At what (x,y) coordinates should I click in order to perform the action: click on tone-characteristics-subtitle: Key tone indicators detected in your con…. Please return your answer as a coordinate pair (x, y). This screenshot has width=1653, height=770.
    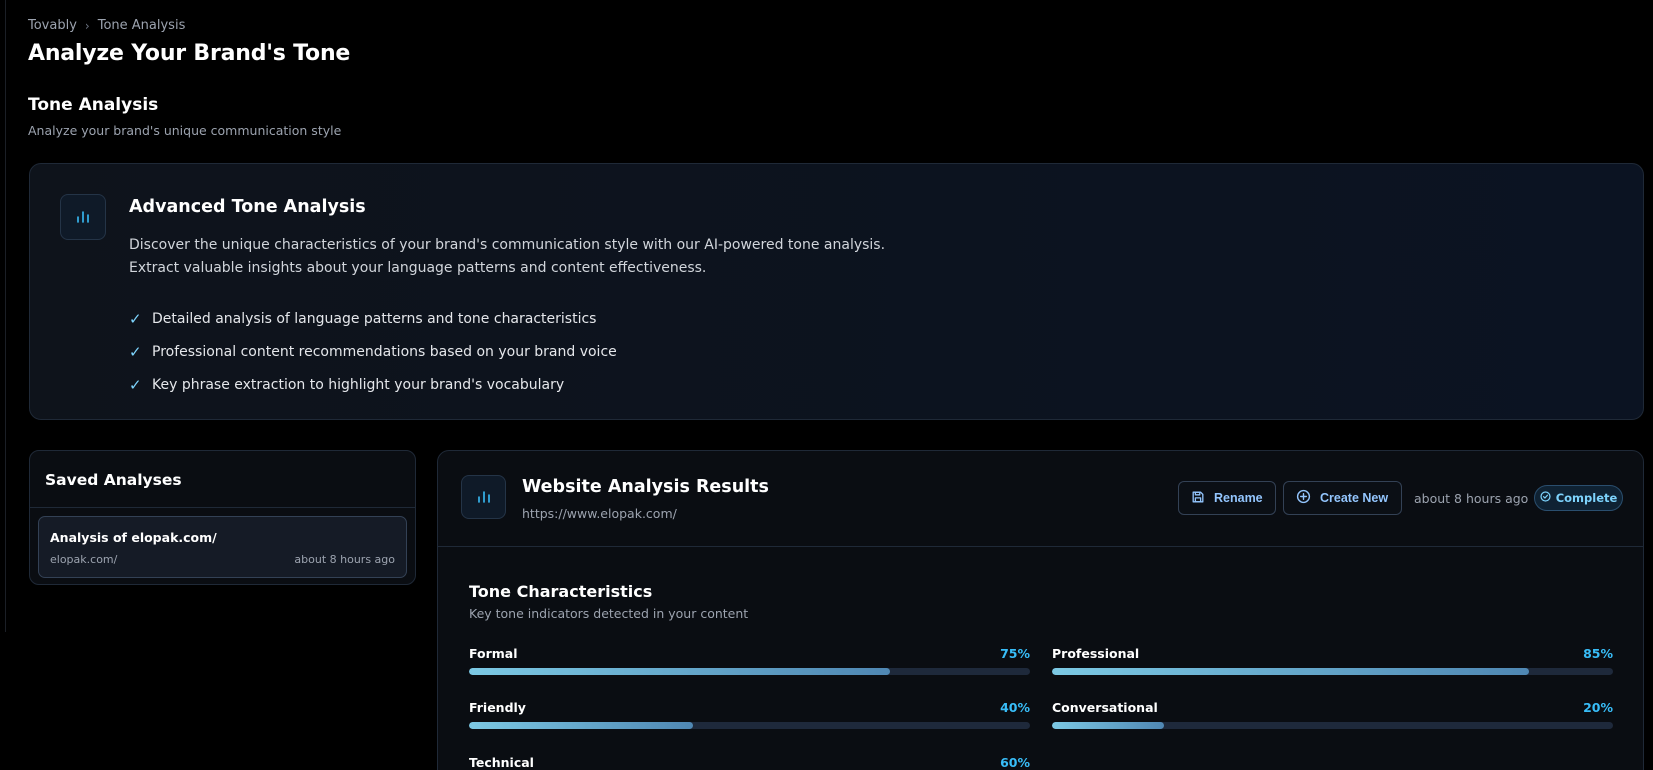
    Looking at the image, I should click on (609, 613).